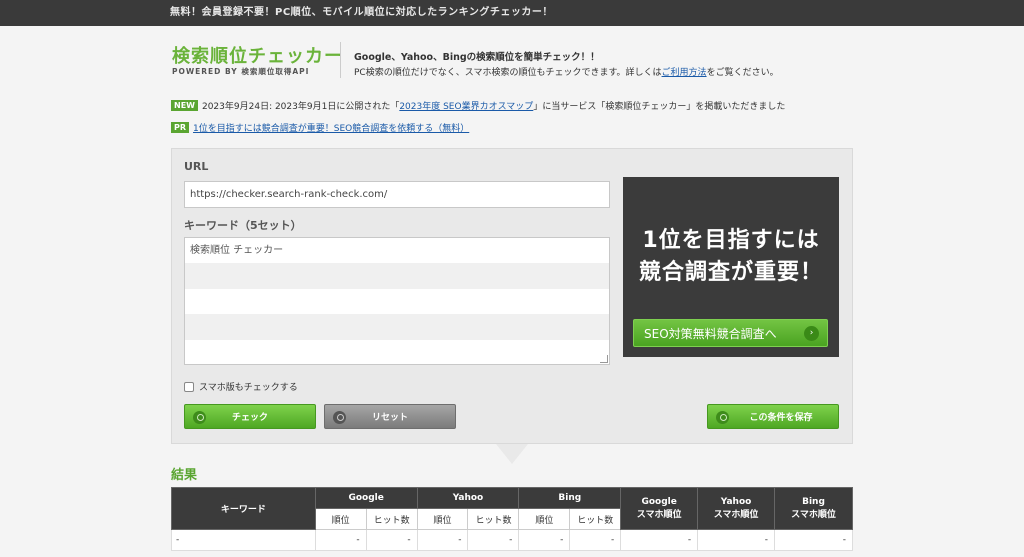 Image resolution: width=1024 pixels, height=557 pixels. I want to click on news-text: 2023年9月24日: 2023年9月1日に公開された「, so click(300, 107).